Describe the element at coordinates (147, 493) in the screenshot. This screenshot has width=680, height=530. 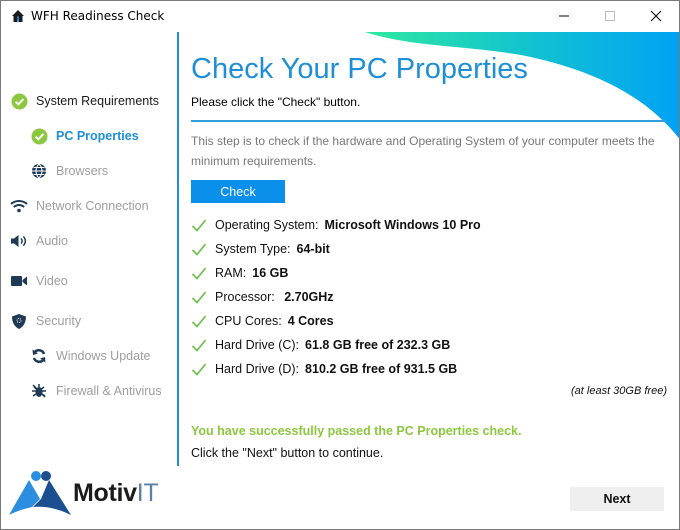
I see `logo-brand-suffix: IT` at that location.